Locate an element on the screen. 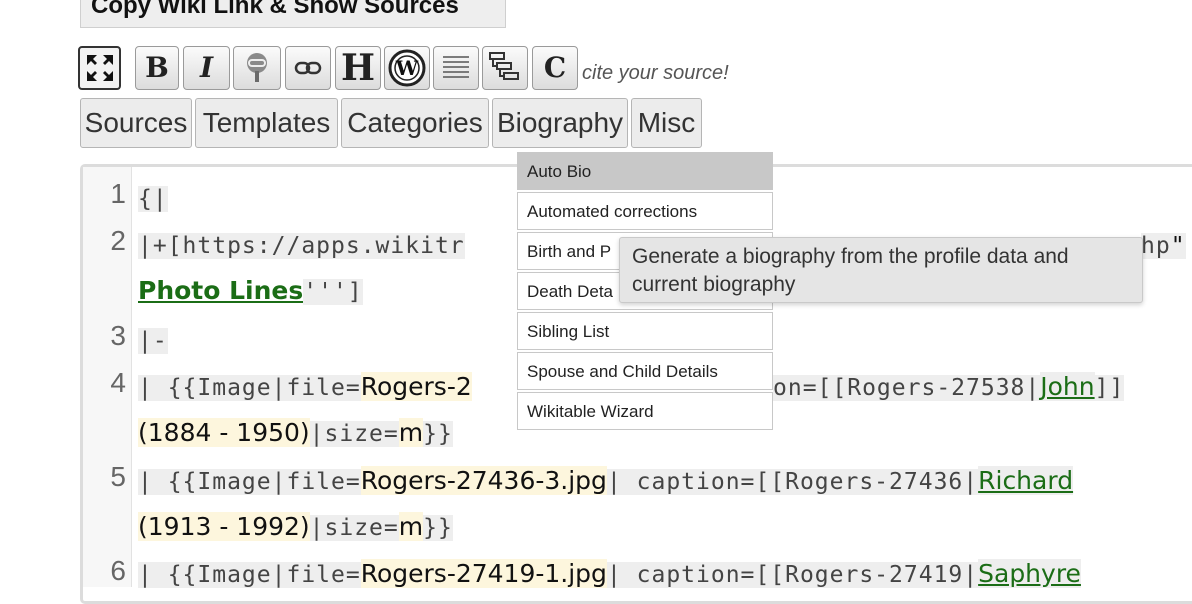  code-line: (1913 - 1992)|size=m}} is located at coordinates (295, 526).